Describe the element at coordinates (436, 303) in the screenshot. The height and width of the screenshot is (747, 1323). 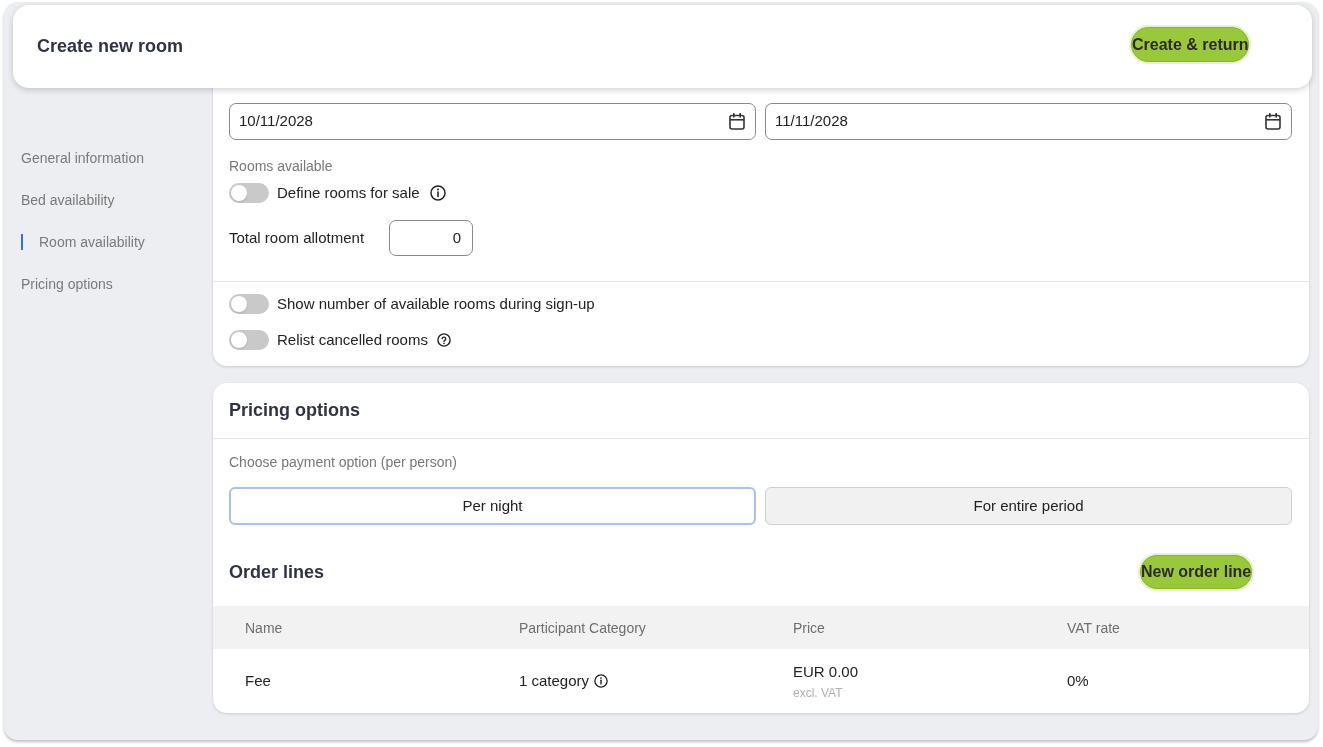
I see `toggle-label: Show number of available rooms during sign-up` at that location.